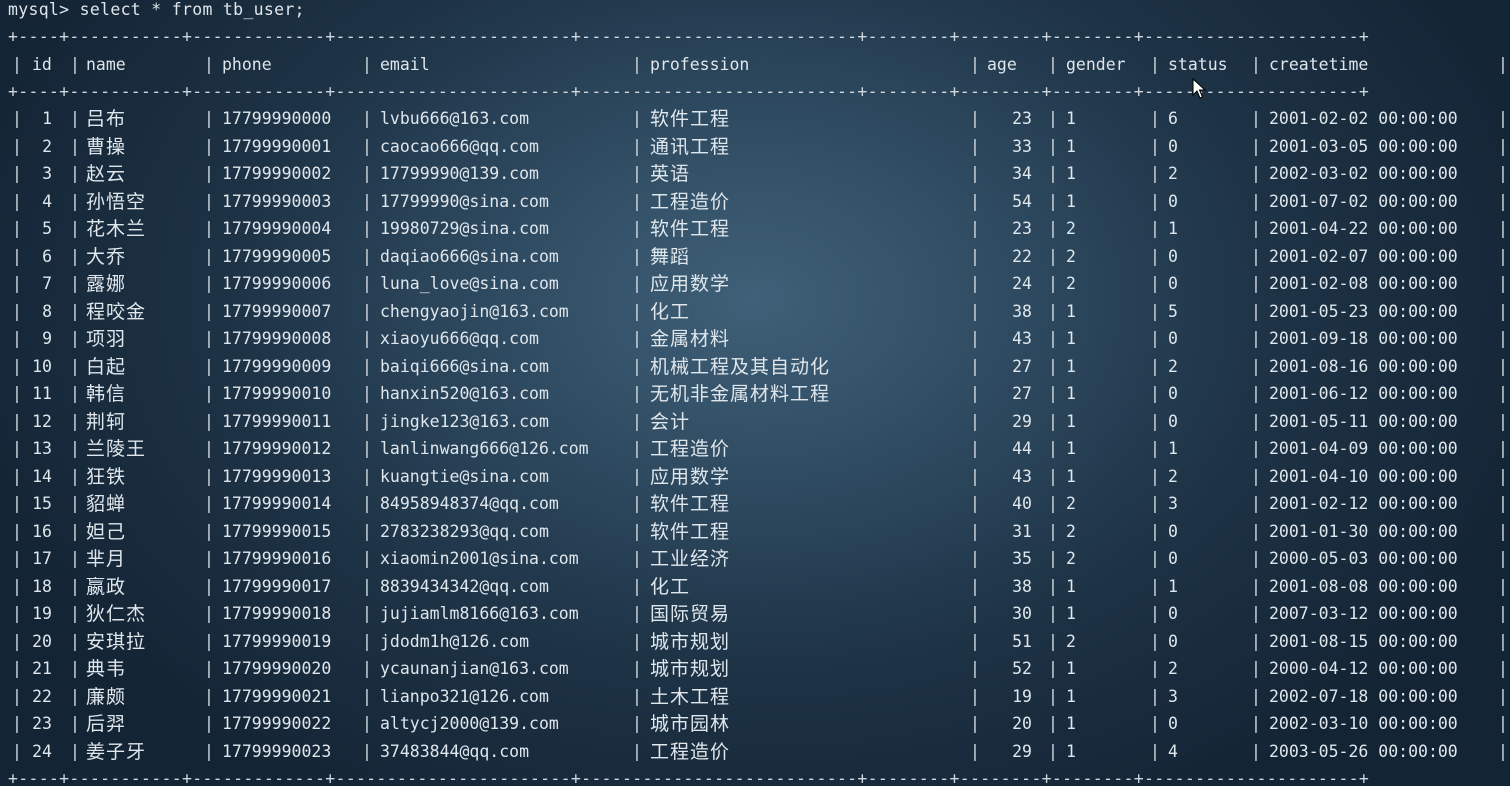  I want to click on cell-phone: 17799990019, so click(277, 641).